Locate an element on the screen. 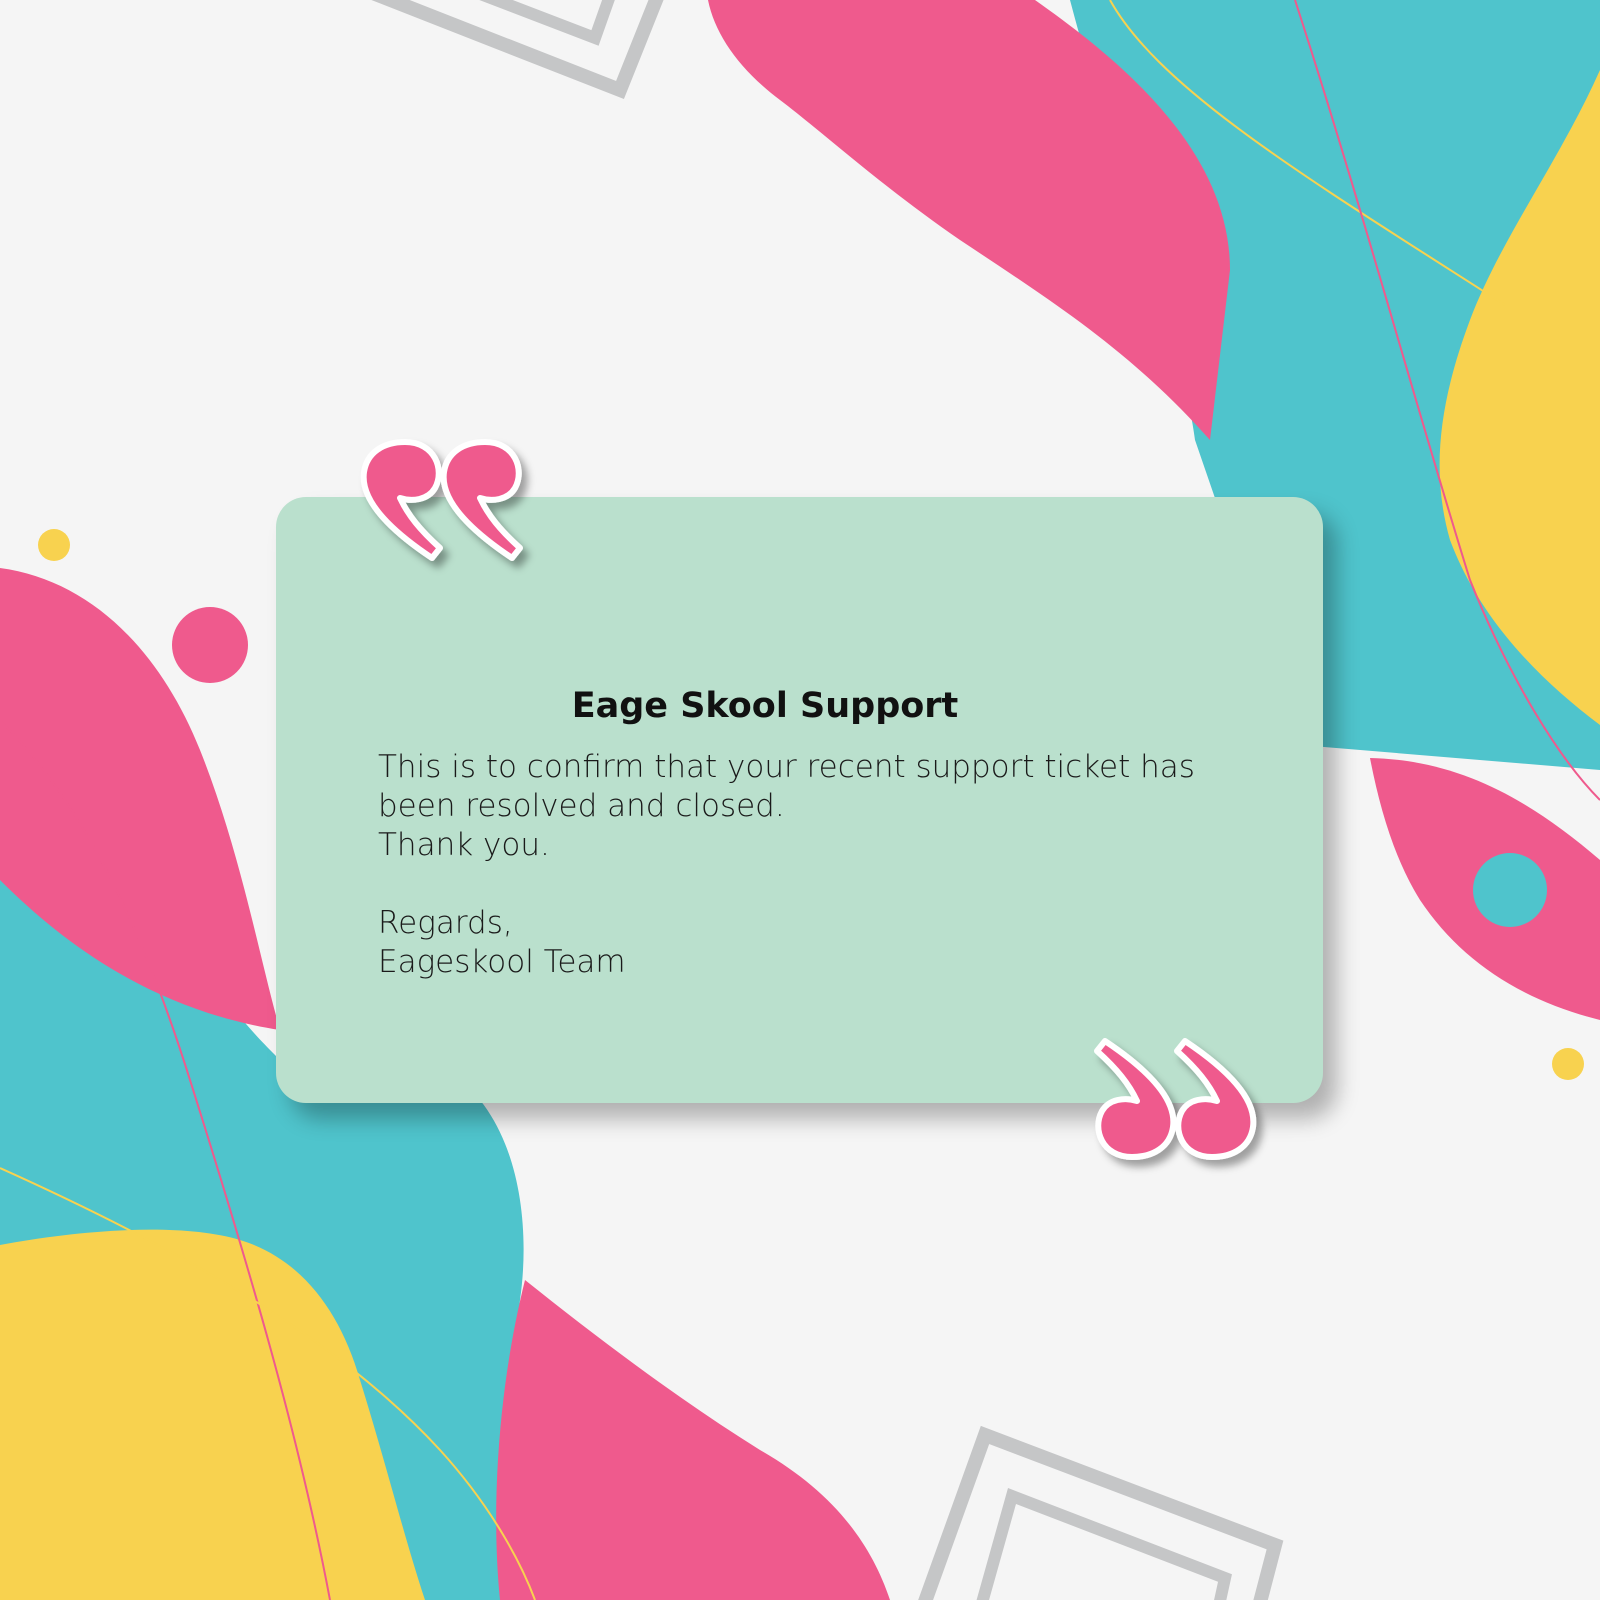 Image resolution: width=1600 pixels, height=1600 pixels. closing-quote-icon is located at coordinates (1175, 1099).